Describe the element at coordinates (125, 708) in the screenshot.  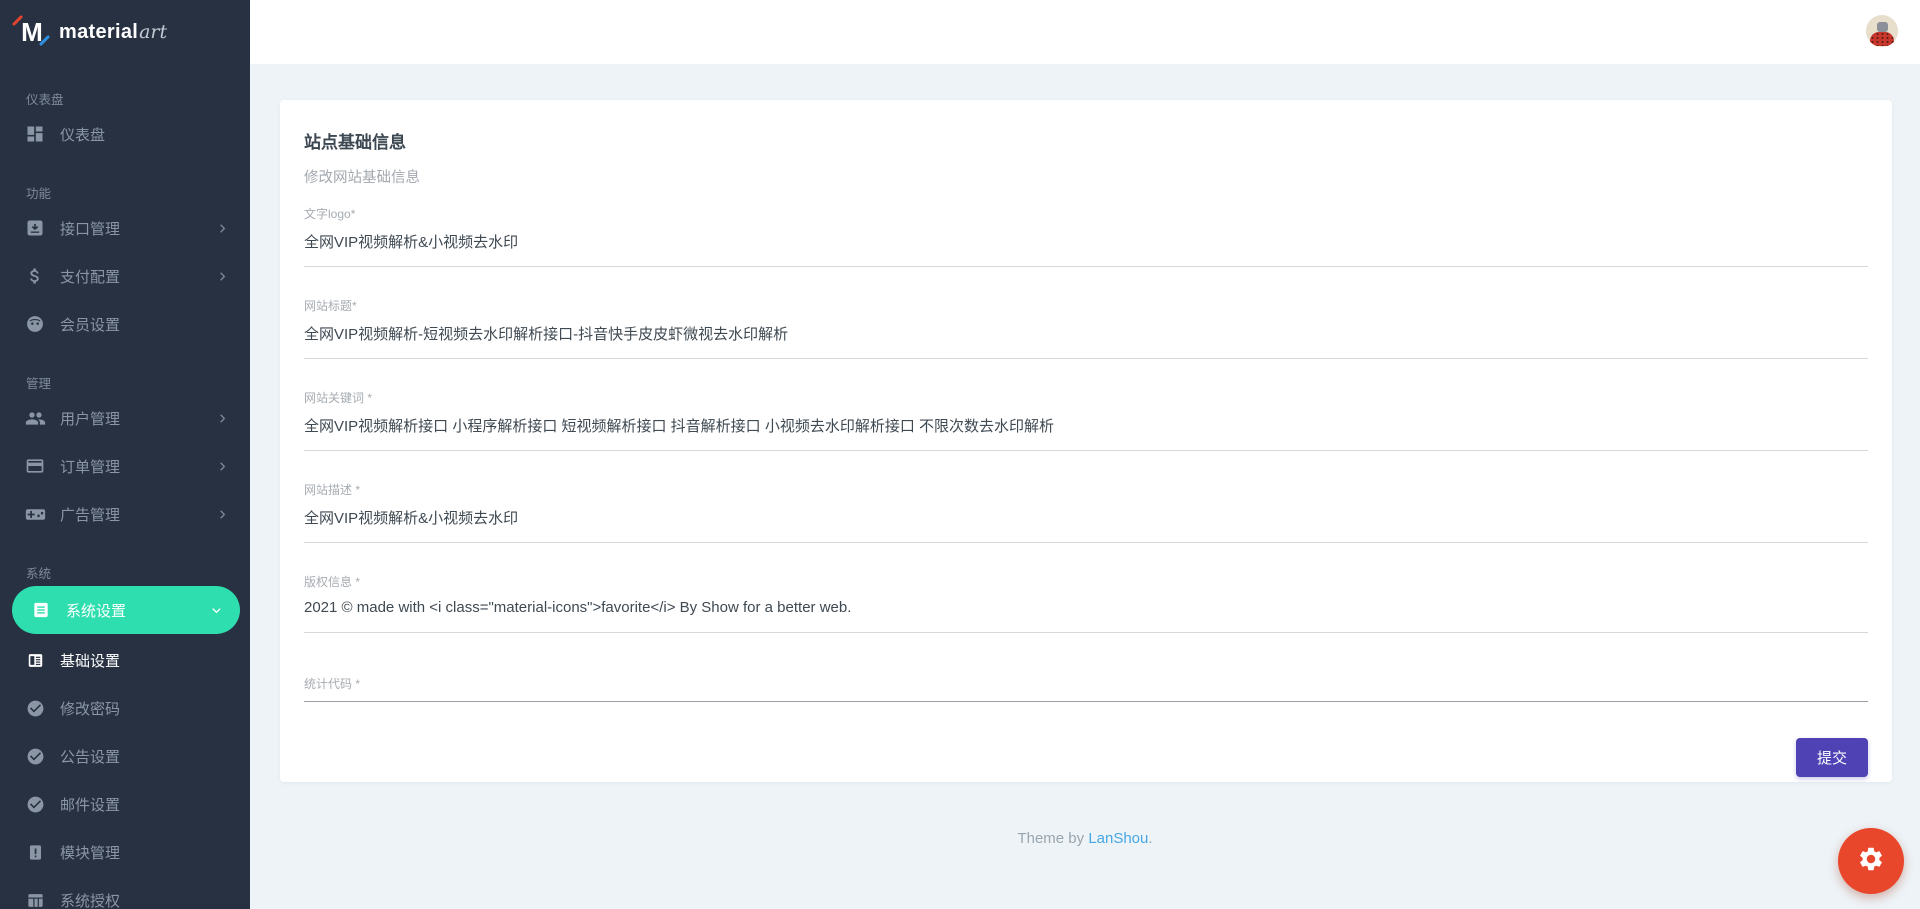
I see `sidebar-subitem-change-password: 修改密码` at that location.